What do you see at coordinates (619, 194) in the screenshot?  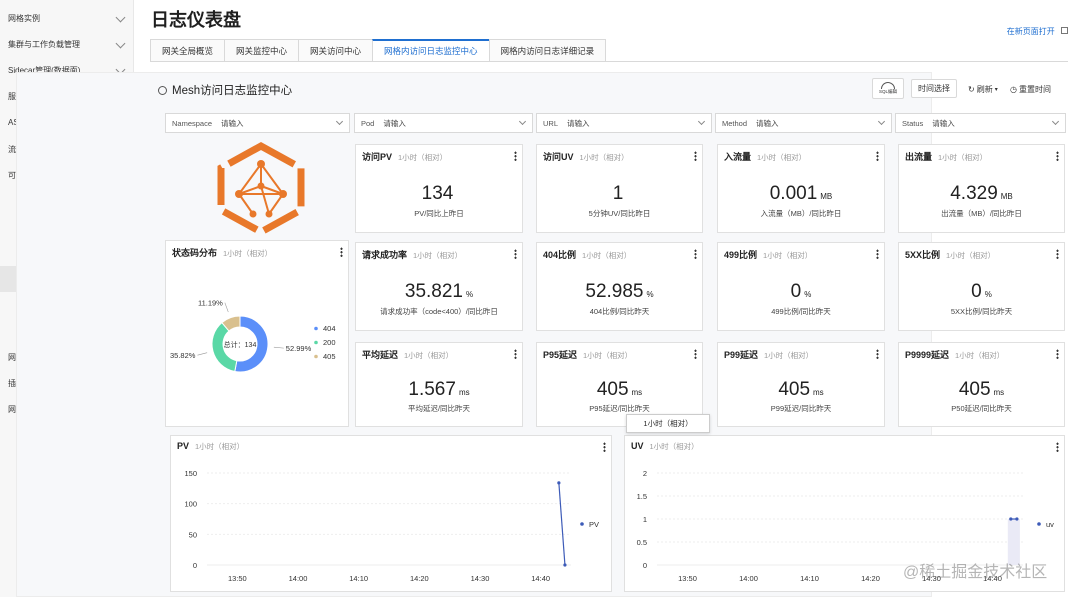 I see `metric-value: 1` at bounding box center [619, 194].